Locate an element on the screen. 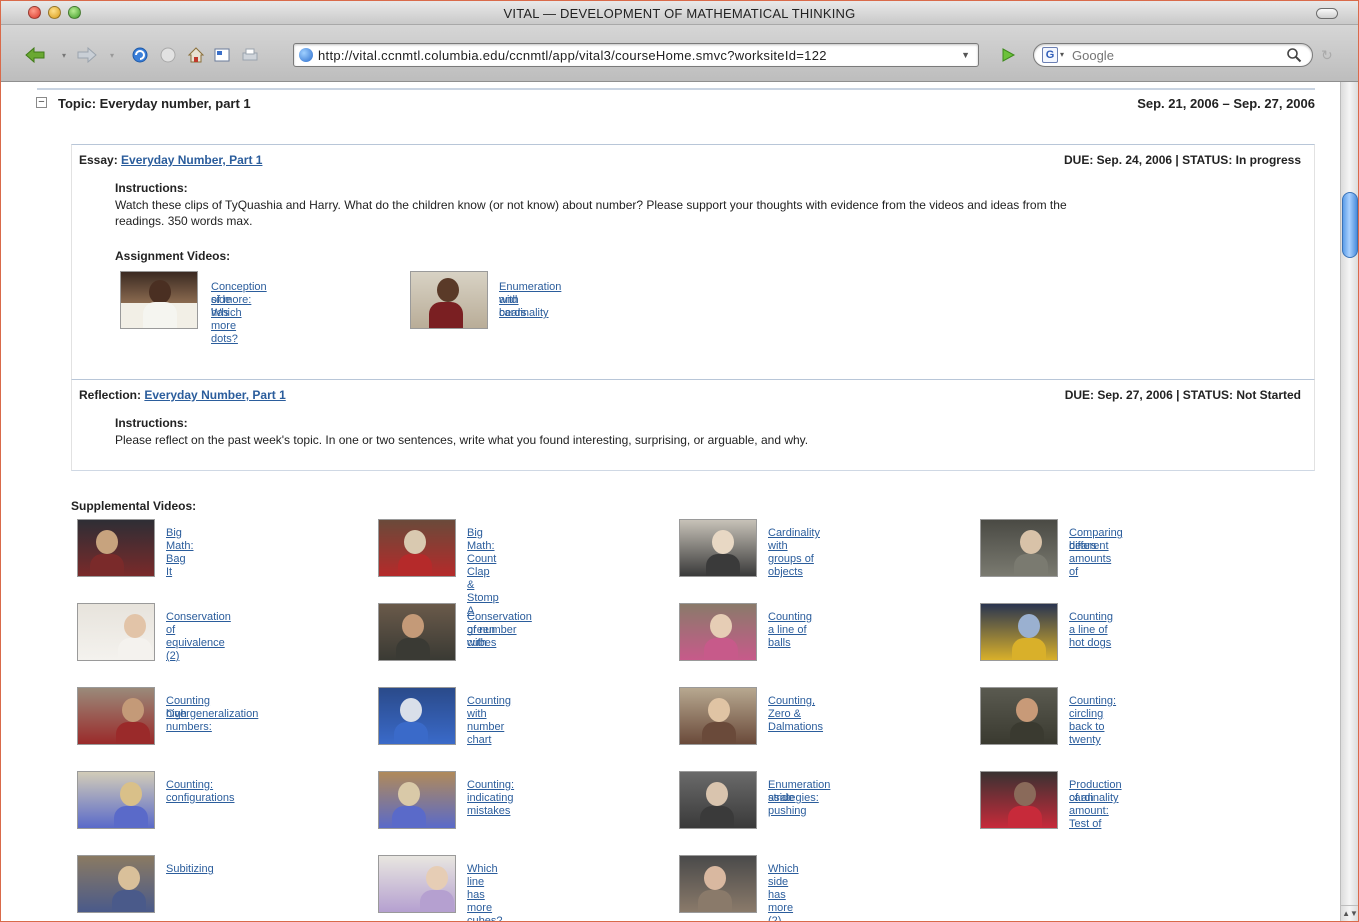 The image size is (1359, 922). bookmarks-icon is located at coordinates (222, 55).